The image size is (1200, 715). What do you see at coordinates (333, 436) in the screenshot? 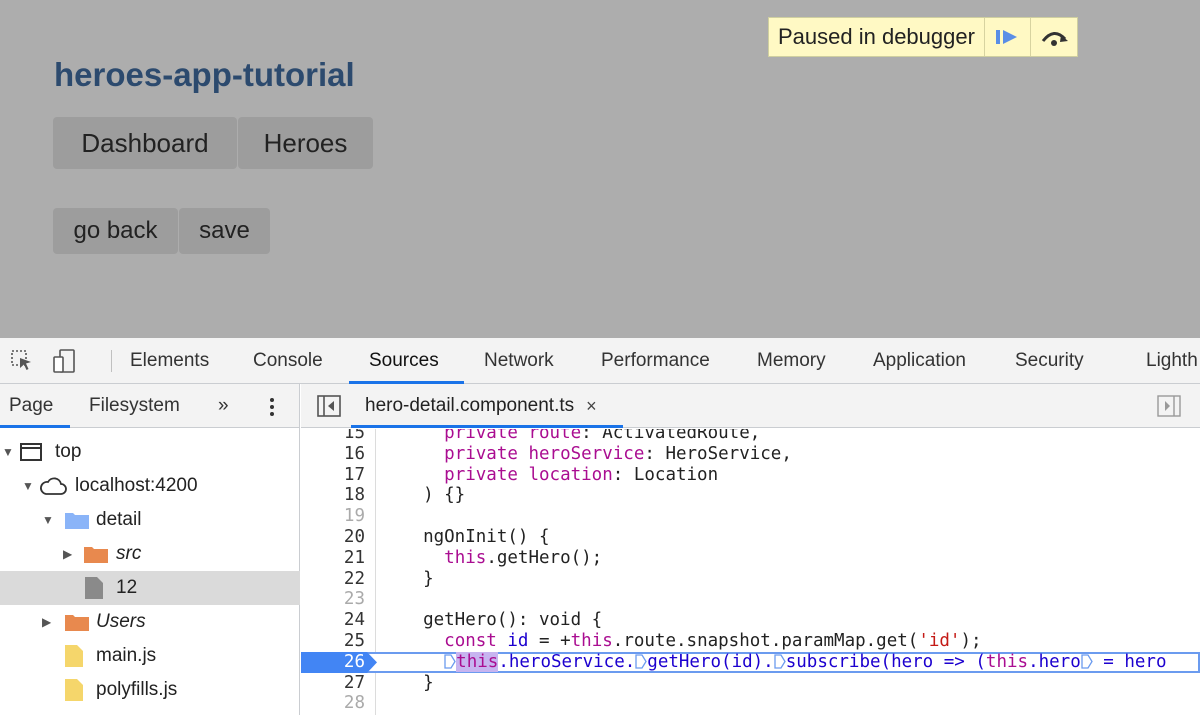
I see `line-number: 15` at bounding box center [333, 436].